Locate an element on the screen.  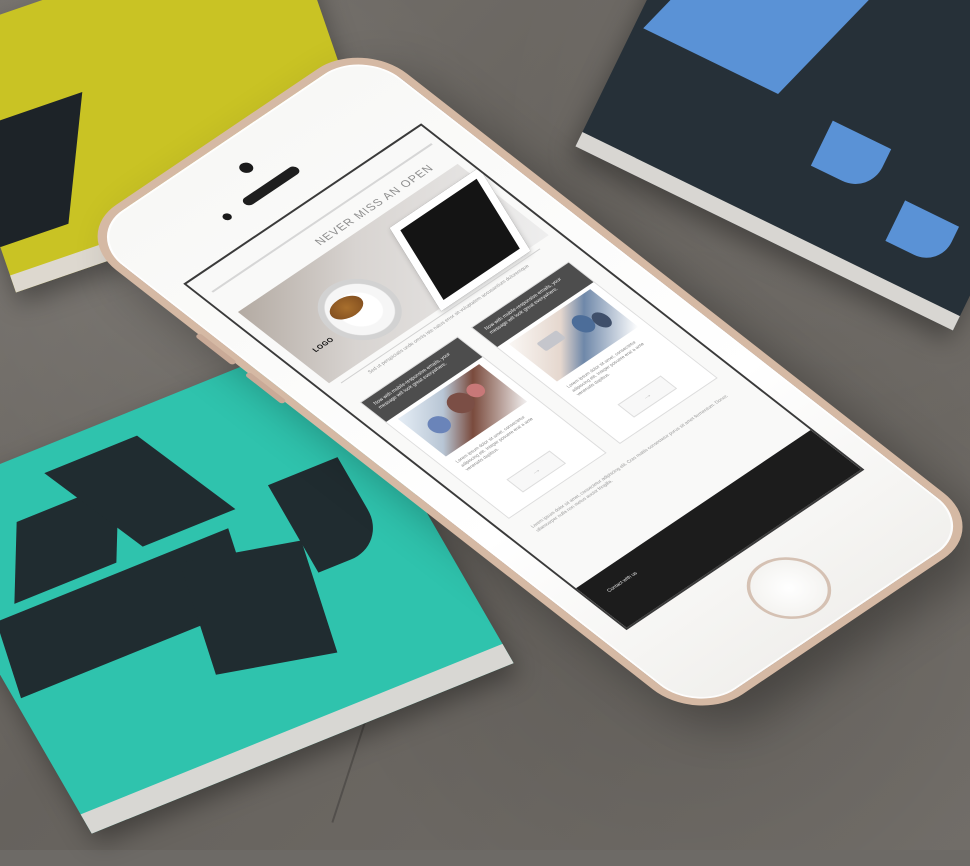
sensor-icon is located at coordinates (227, 216).